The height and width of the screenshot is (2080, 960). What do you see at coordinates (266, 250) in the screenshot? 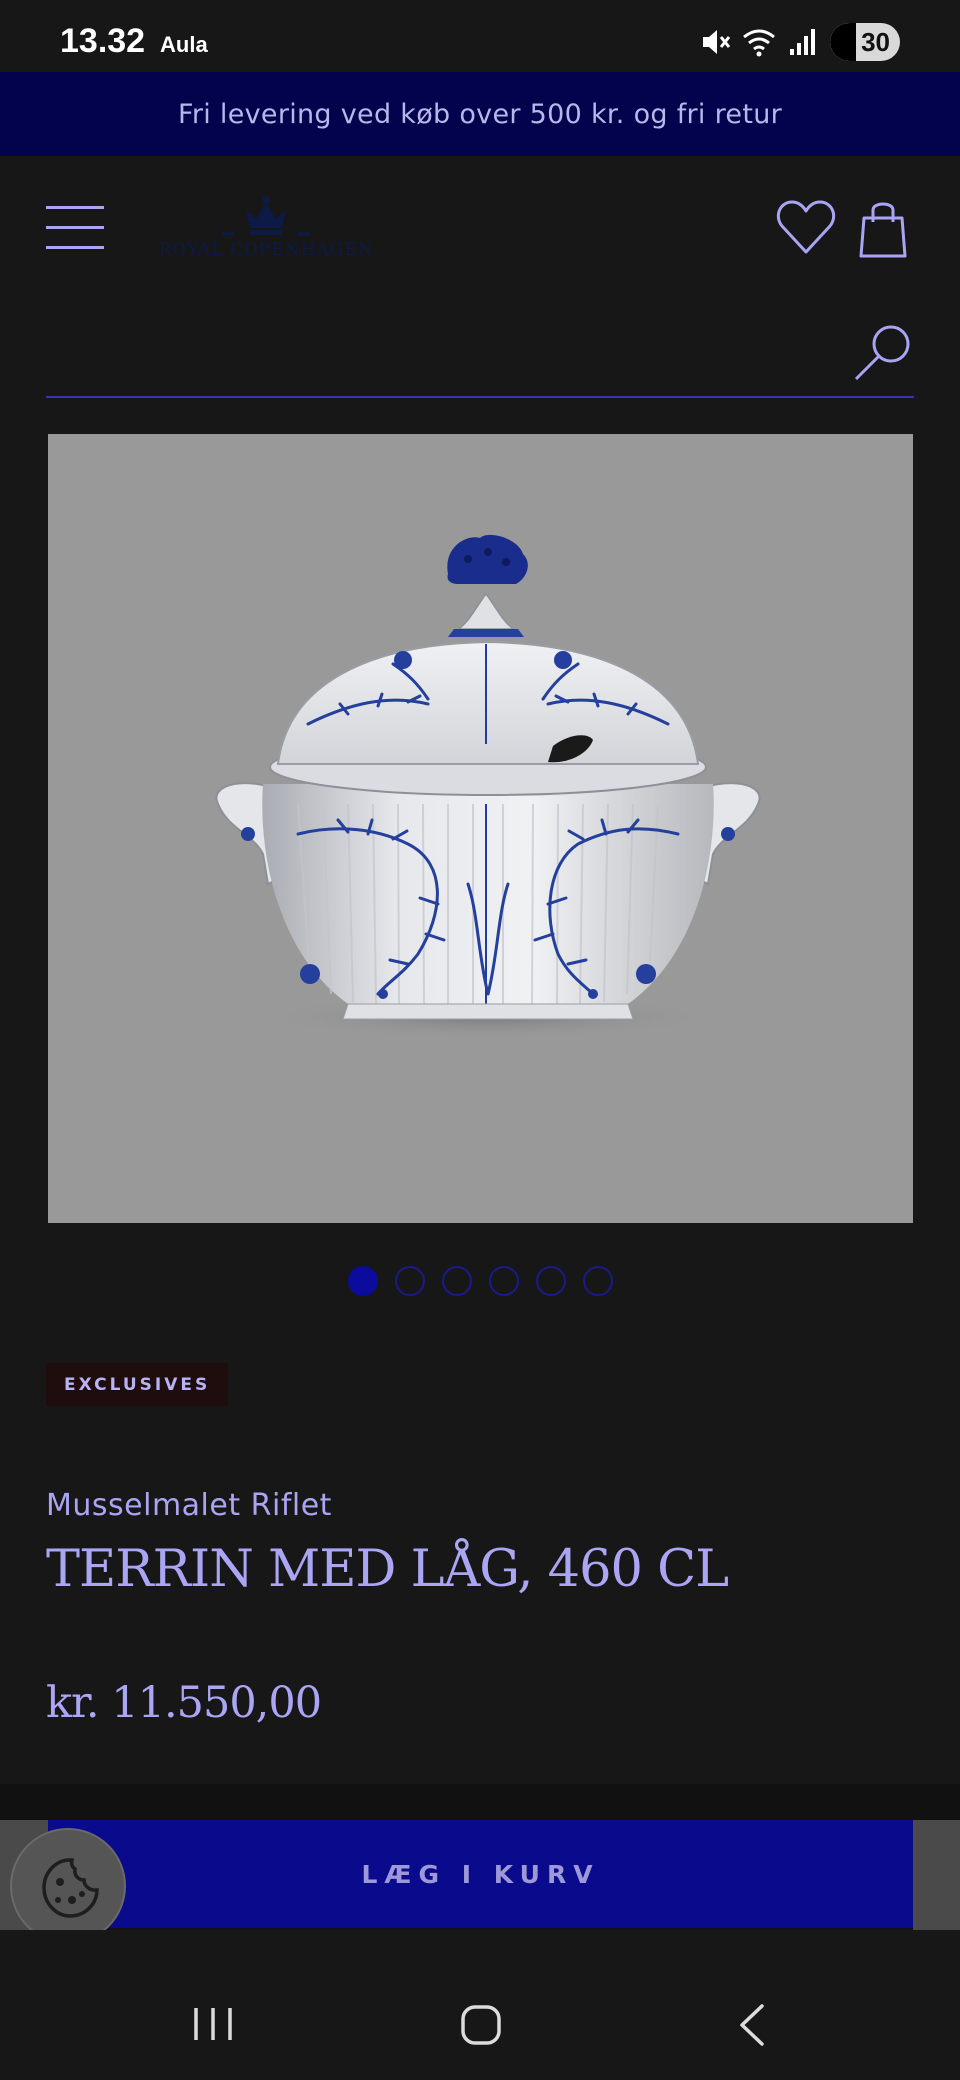
I see `logo-text: ROYAL COPENHAGEN` at bounding box center [266, 250].